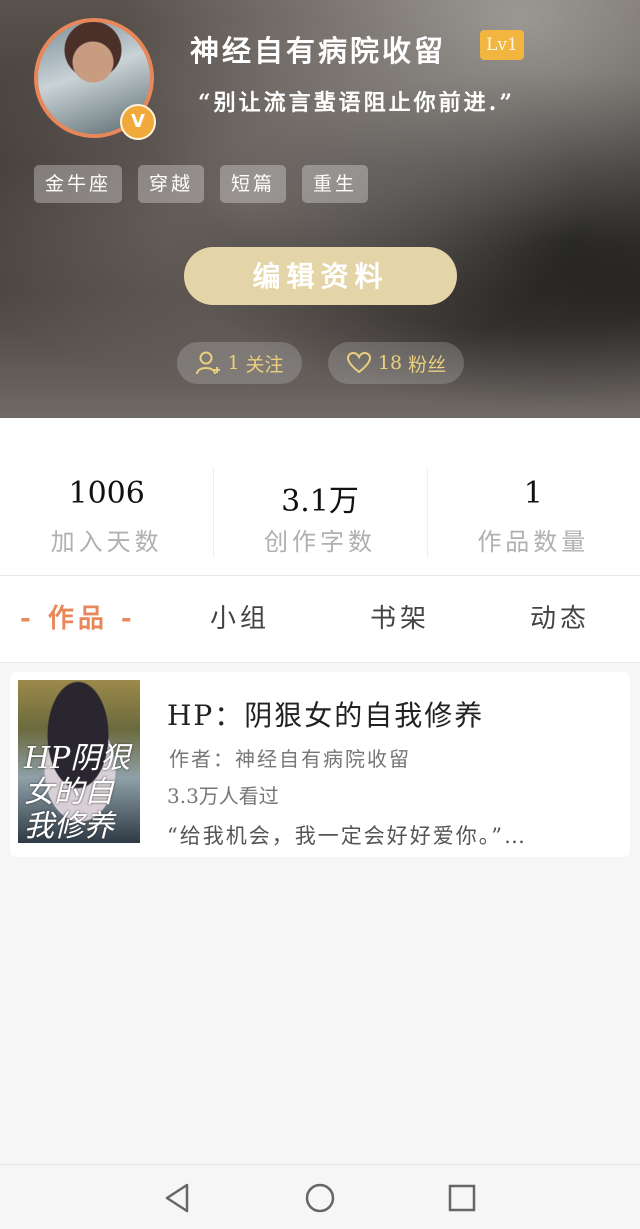  I want to click on following-label: 关注, so click(264, 364).